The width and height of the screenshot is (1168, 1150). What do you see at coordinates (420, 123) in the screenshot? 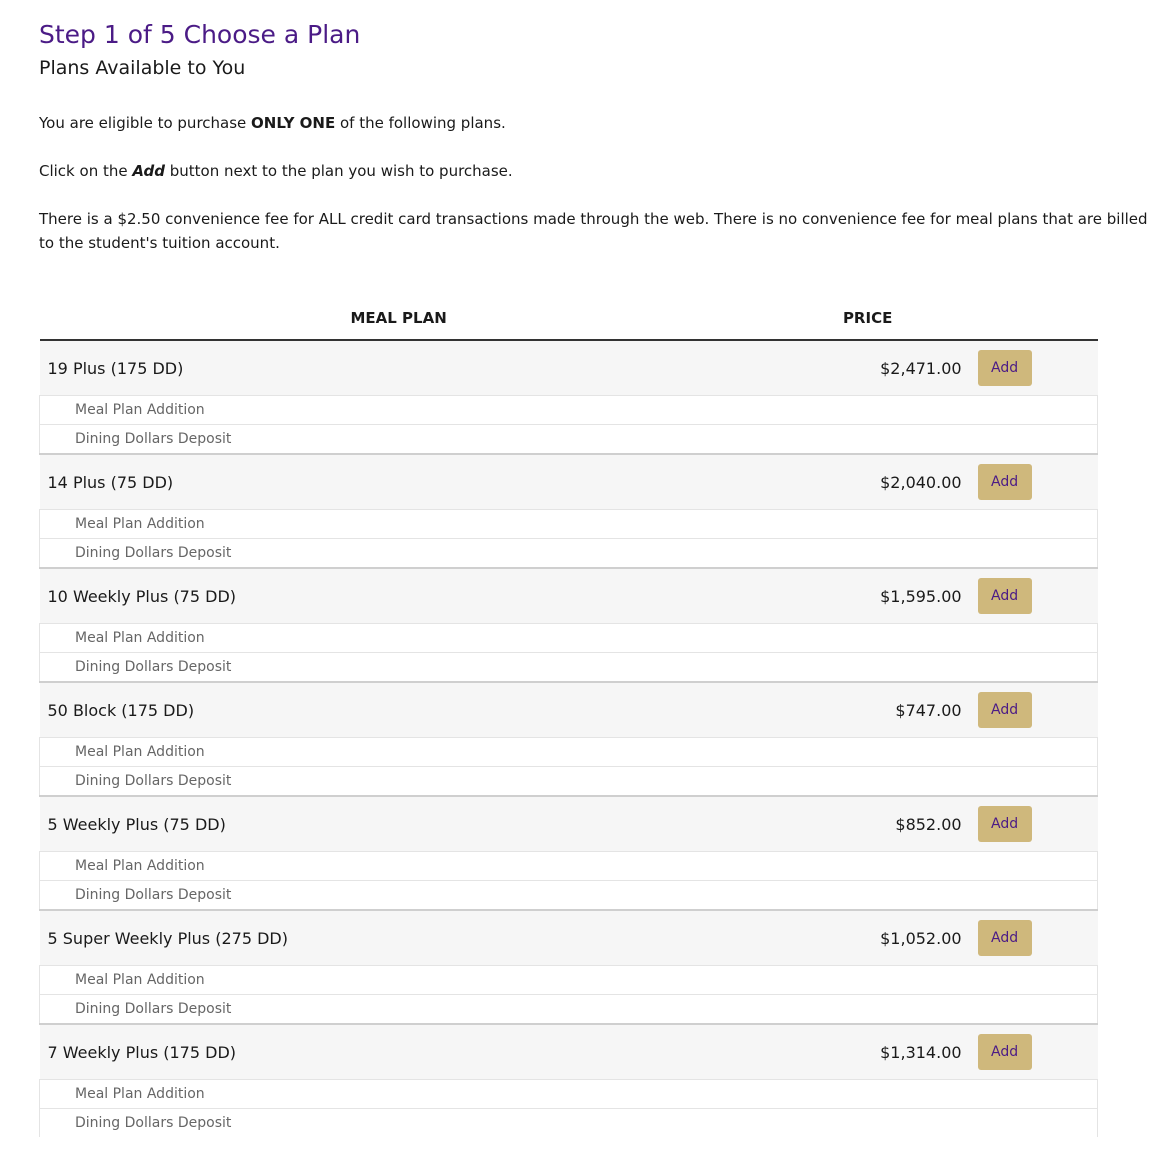
I see `eligibility-suffix: of the following plans.` at bounding box center [420, 123].